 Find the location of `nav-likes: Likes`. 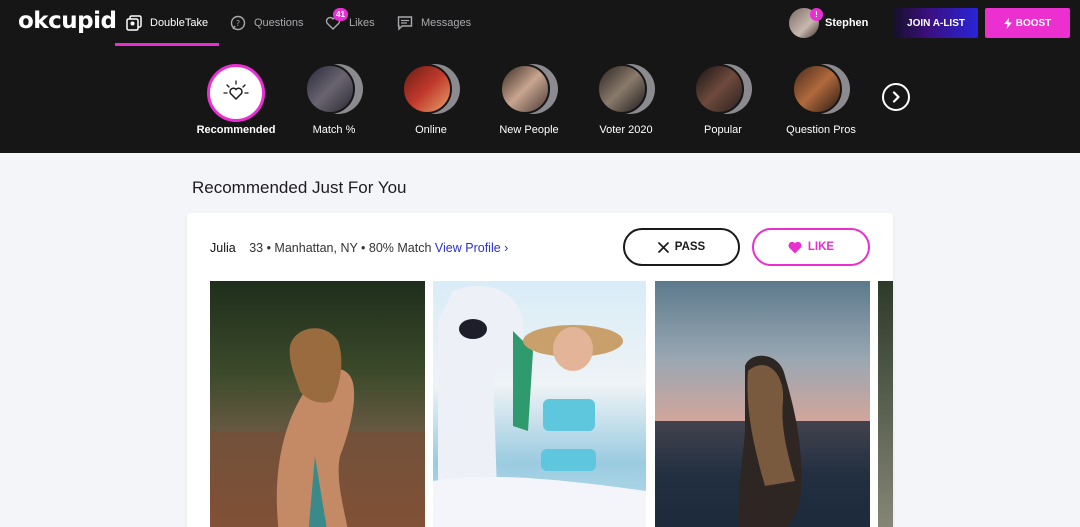

nav-likes: Likes is located at coordinates (350, 23).